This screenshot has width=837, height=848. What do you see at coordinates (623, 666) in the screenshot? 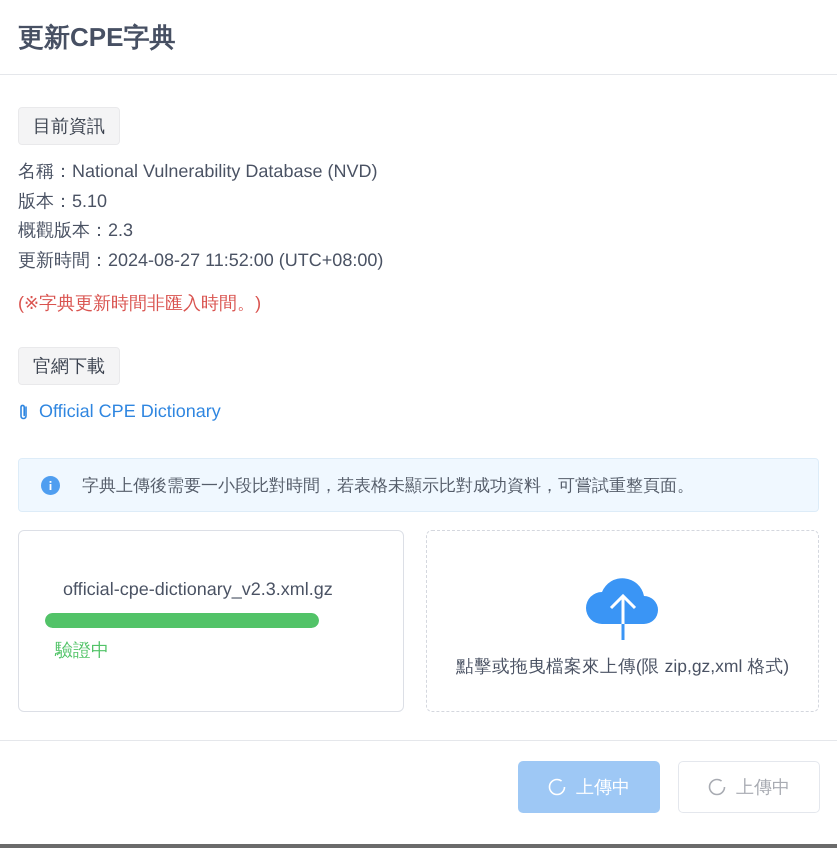
I see `dropzone-text: 點擊或拖曳檔案來上傳(限 zip,gz,xml 格式)` at bounding box center [623, 666].